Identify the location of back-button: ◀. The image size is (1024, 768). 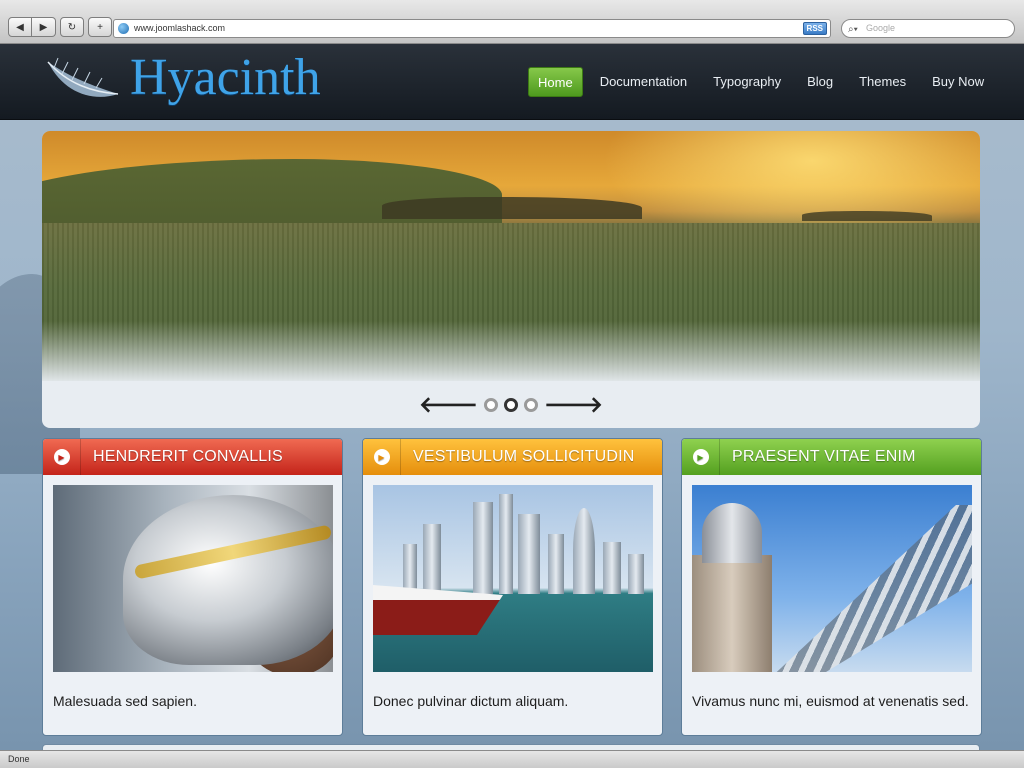
(20, 27).